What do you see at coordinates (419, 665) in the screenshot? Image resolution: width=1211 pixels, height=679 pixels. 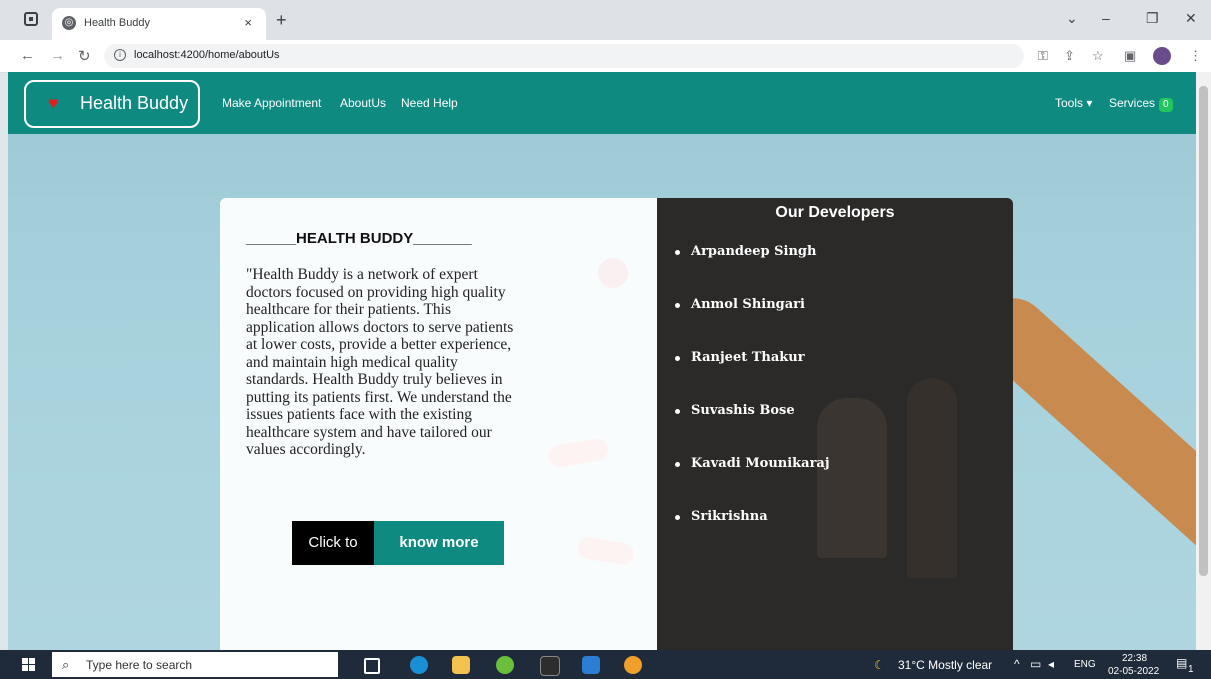 I see `edge-icon` at bounding box center [419, 665].